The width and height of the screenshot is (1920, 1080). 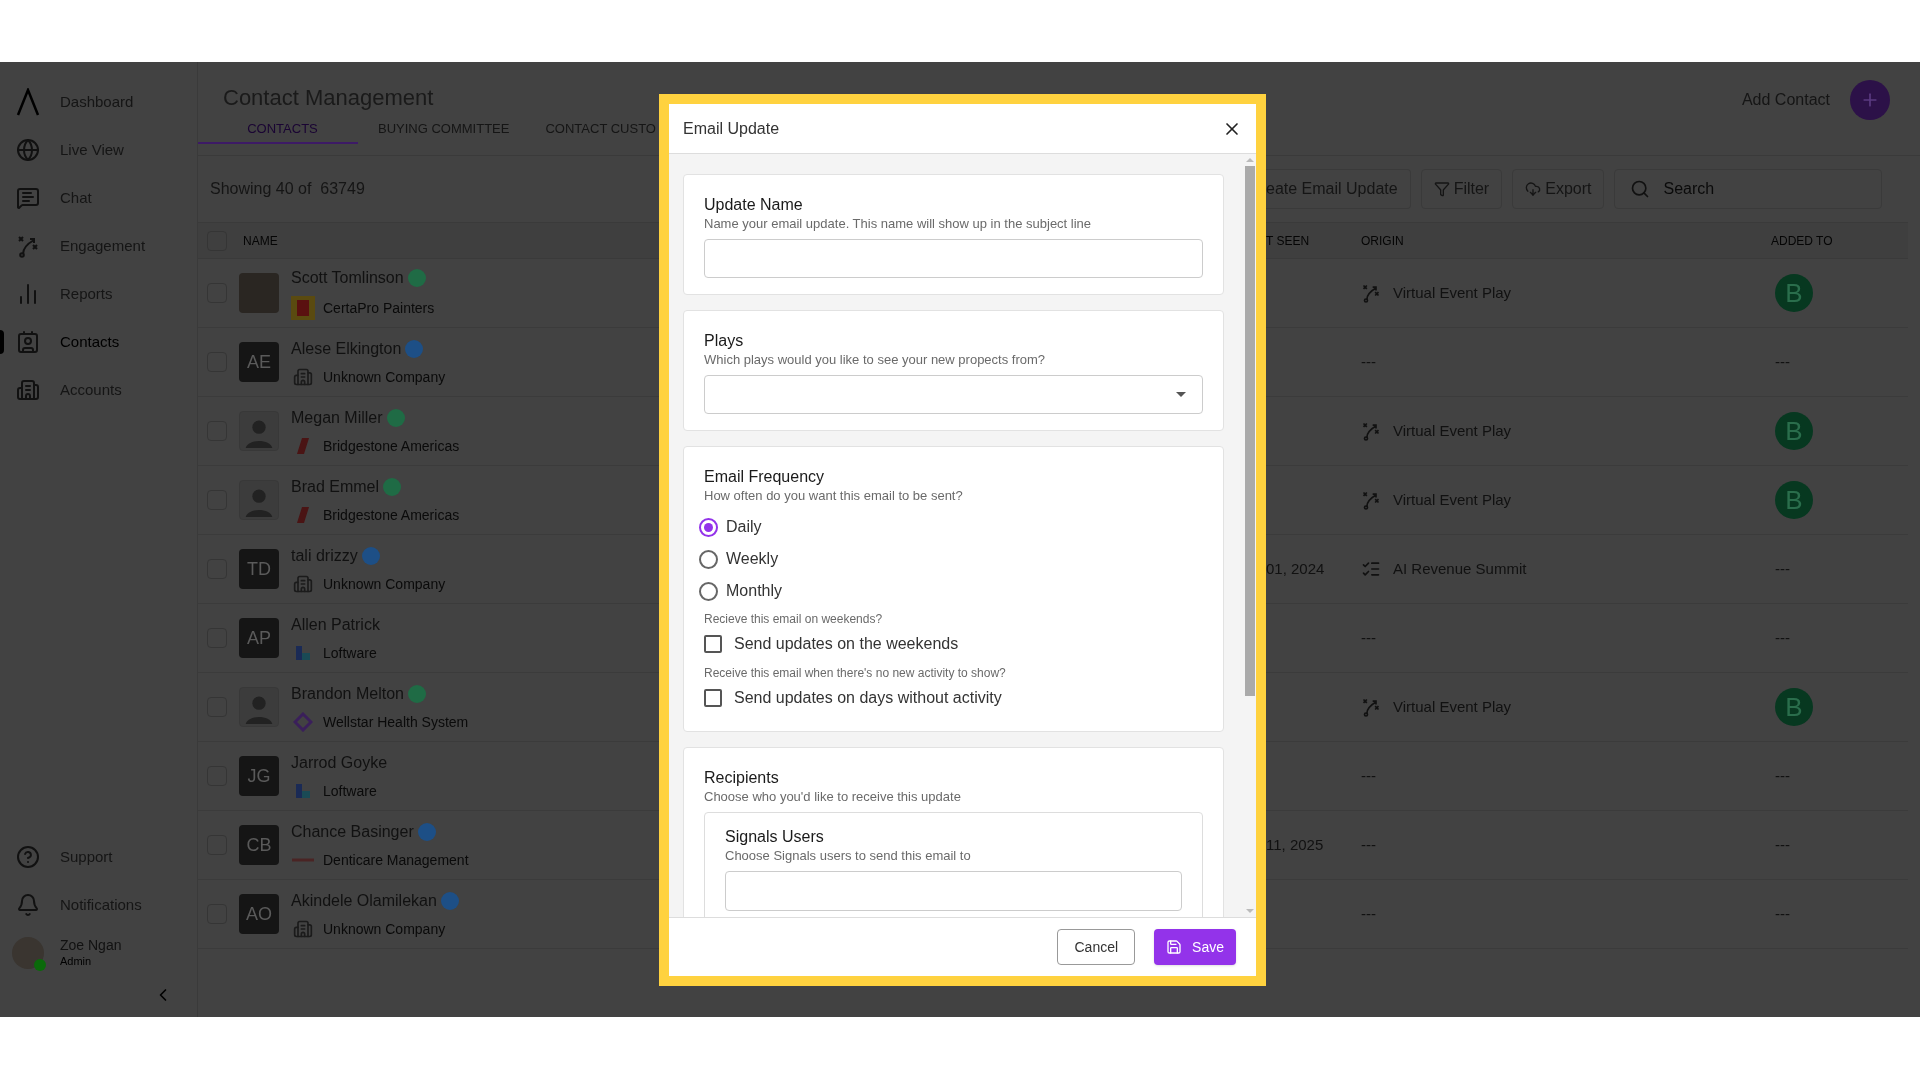 I want to click on column-header: T SEEN, so click(x=1288, y=241).